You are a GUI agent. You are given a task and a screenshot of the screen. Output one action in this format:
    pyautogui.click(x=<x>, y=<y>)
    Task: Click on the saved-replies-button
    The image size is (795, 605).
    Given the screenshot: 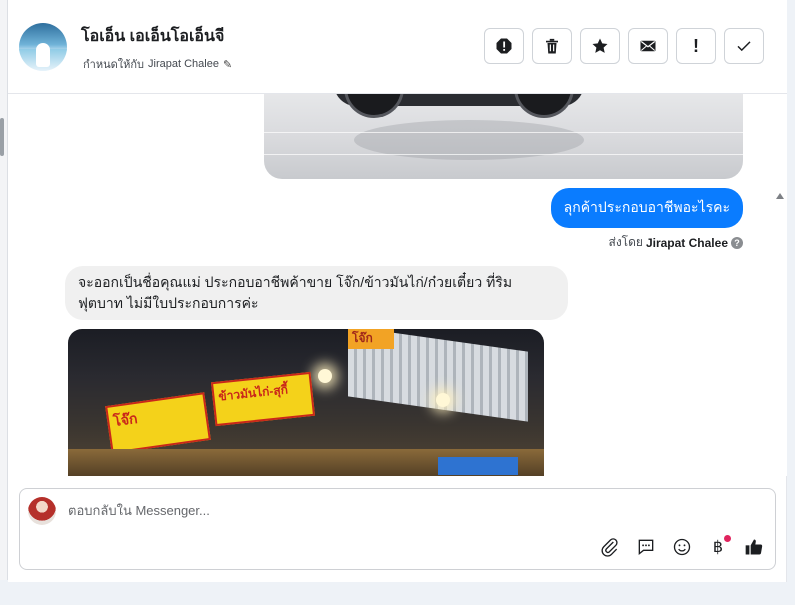 What is the action you would take?
    pyautogui.click(x=646, y=547)
    